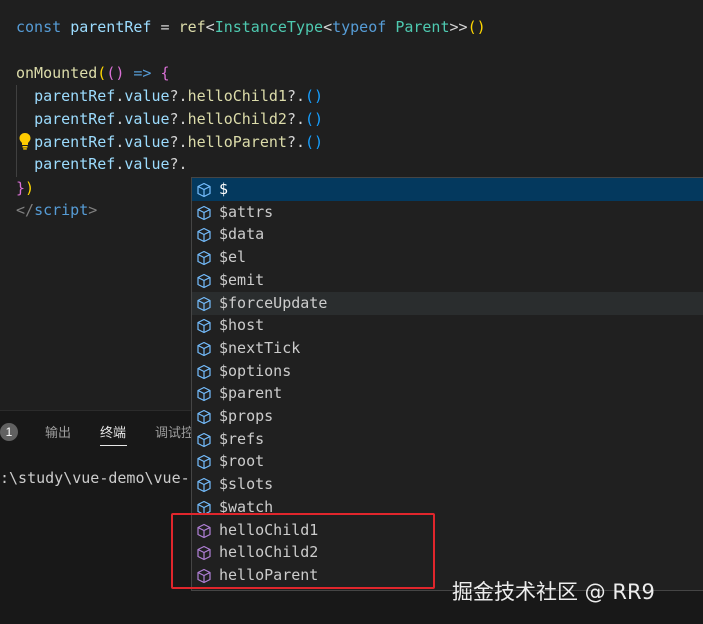 The height and width of the screenshot is (624, 703). I want to click on suggest-item: $watch, so click(447, 507).